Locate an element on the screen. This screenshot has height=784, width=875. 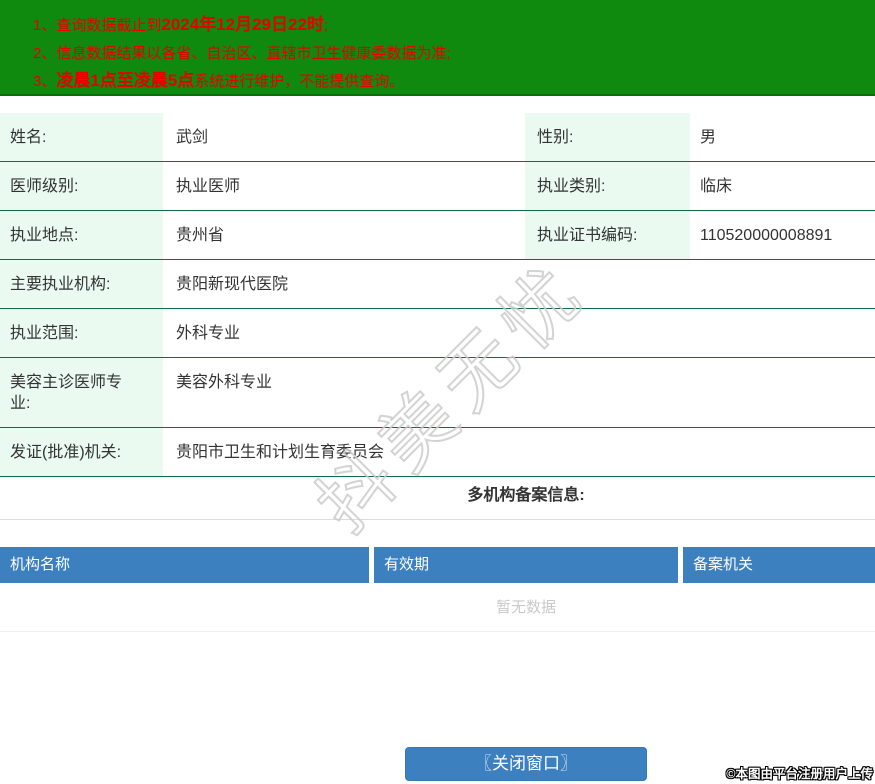
label-practice-scope: 执业范围: is located at coordinates (81, 333).